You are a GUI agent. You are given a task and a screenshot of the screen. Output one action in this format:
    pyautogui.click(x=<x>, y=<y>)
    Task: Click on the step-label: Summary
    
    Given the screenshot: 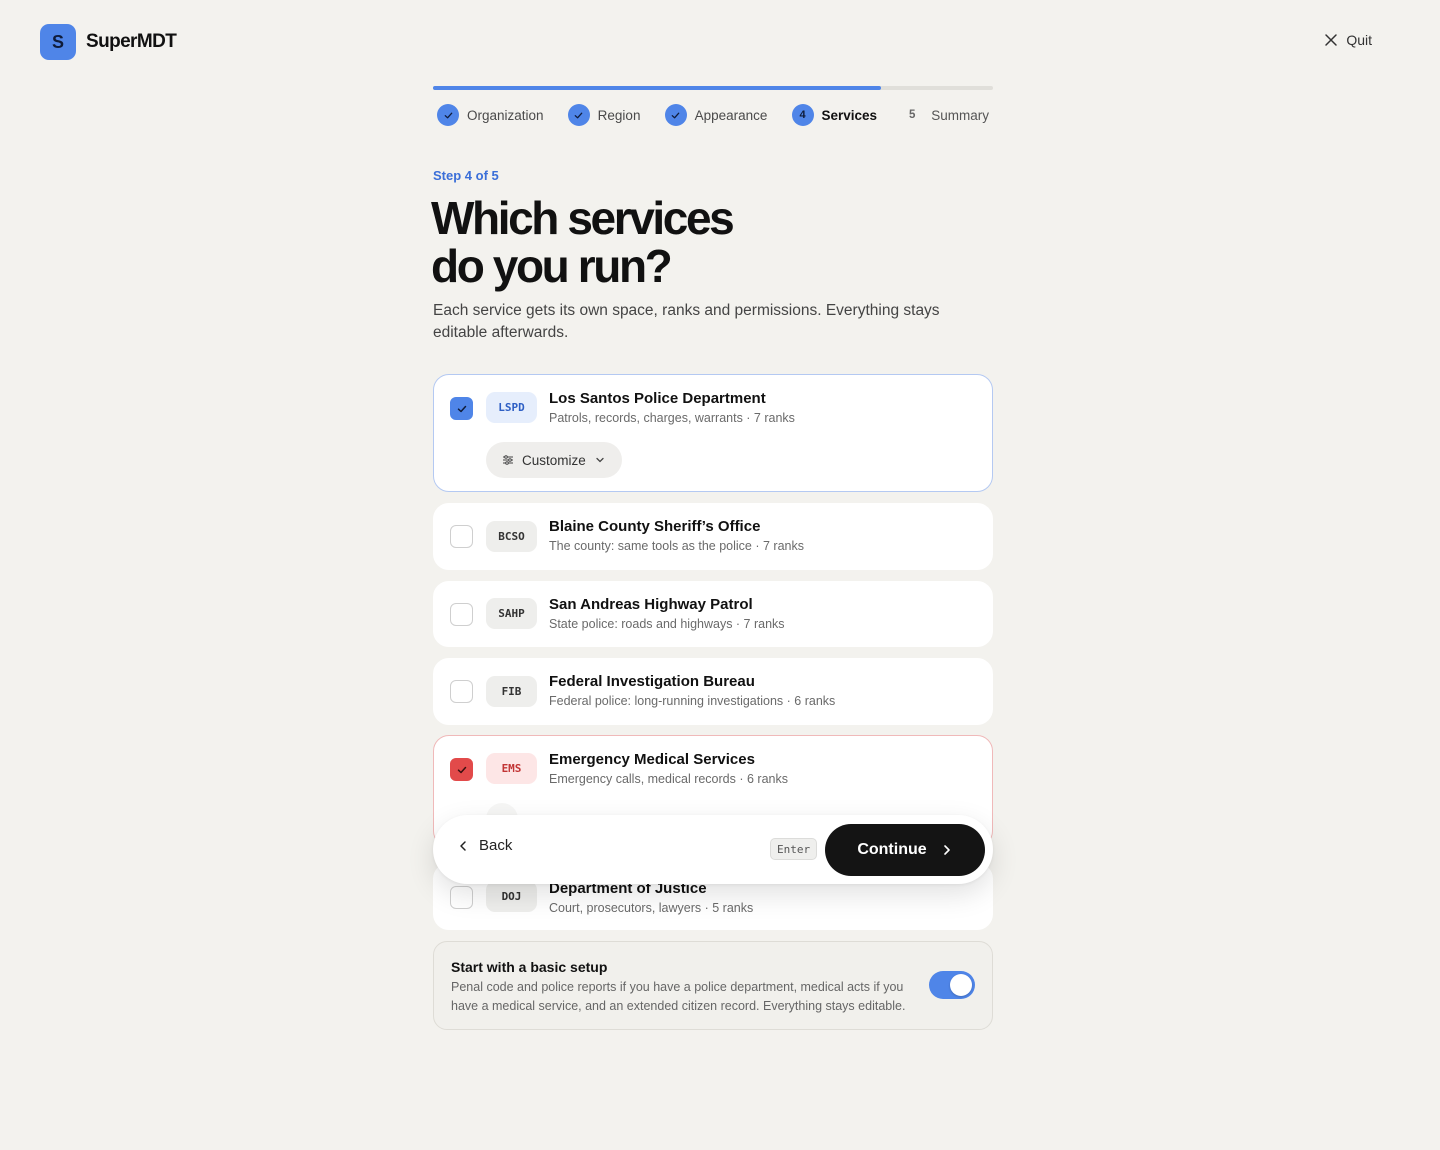 What is the action you would take?
    pyautogui.click(x=960, y=115)
    